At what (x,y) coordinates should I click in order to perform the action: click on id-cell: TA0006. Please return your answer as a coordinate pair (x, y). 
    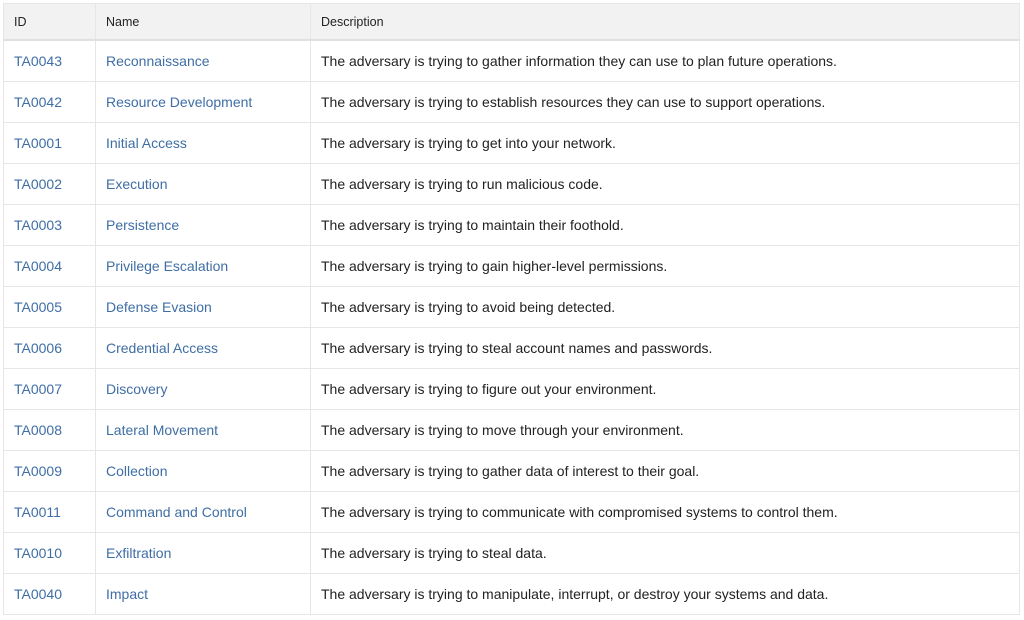
    Looking at the image, I should click on (49, 348).